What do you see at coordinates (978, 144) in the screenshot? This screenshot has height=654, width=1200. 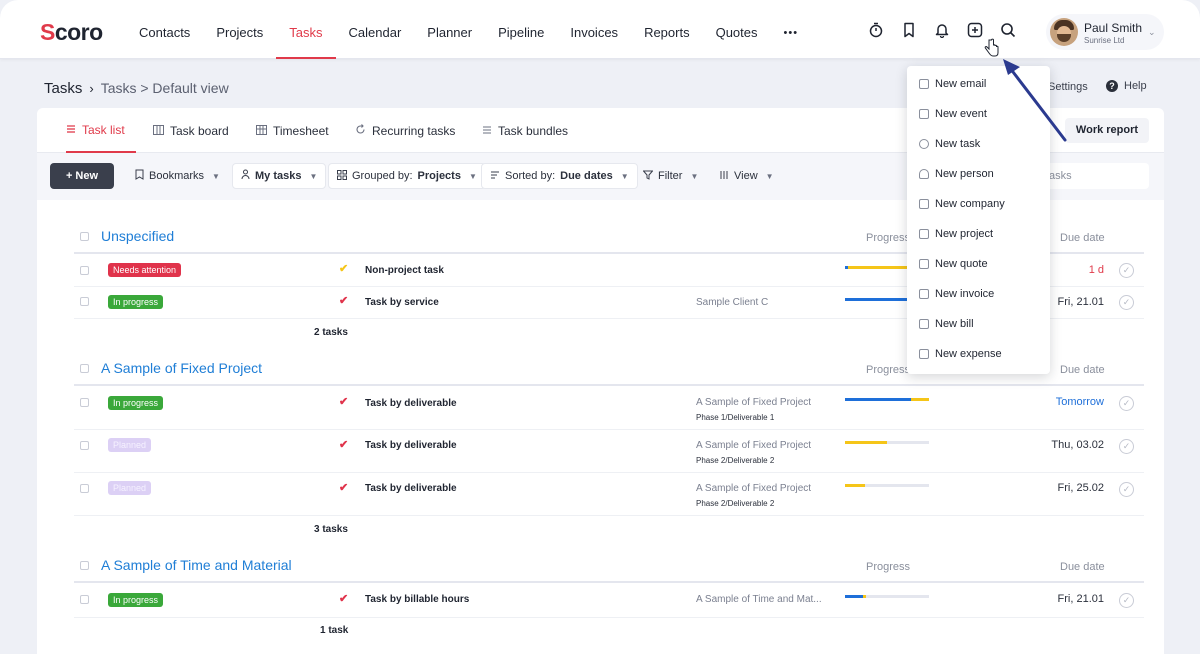 I see `menu-item-new-task: New task` at bounding box center [978, 144].